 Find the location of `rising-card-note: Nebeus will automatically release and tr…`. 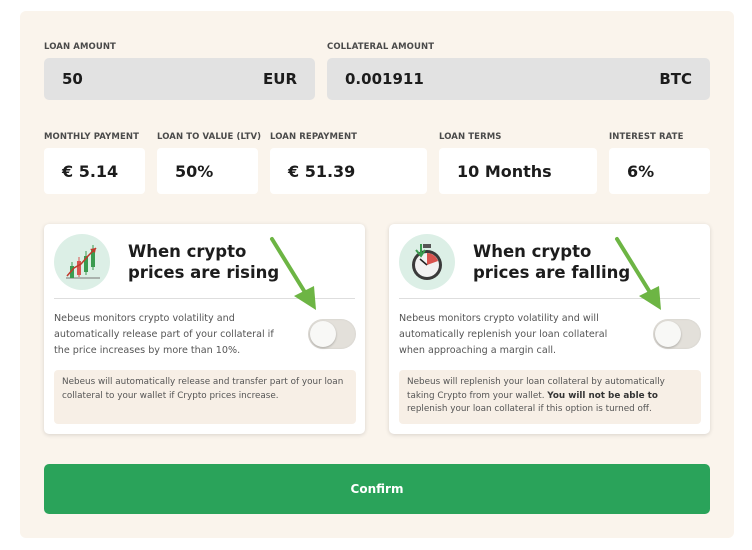

rising-card-note: Nebeus will automatically release and tr… is located at coordinates (205, 397).